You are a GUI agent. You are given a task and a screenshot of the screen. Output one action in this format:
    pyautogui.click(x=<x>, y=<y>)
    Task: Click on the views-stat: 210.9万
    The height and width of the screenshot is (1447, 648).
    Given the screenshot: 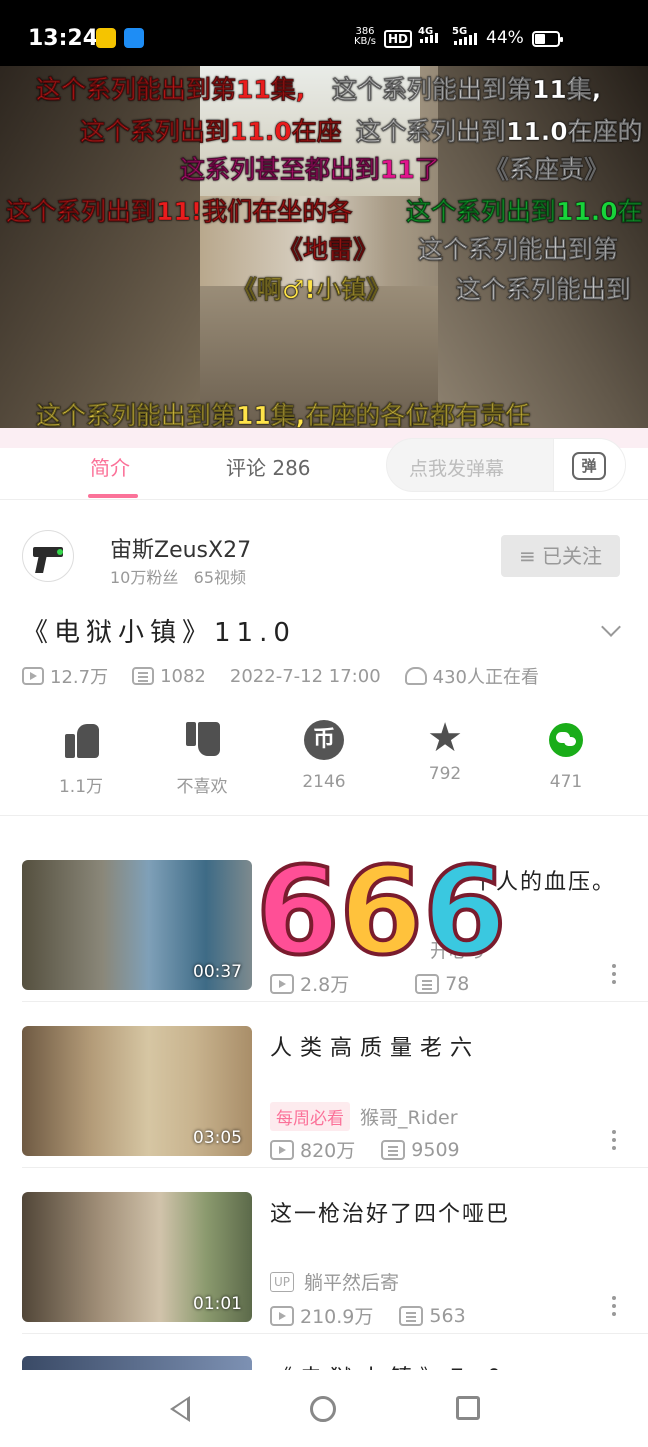 What is the action you would take?
    pyautogui.click(x=321, y=1315)
    